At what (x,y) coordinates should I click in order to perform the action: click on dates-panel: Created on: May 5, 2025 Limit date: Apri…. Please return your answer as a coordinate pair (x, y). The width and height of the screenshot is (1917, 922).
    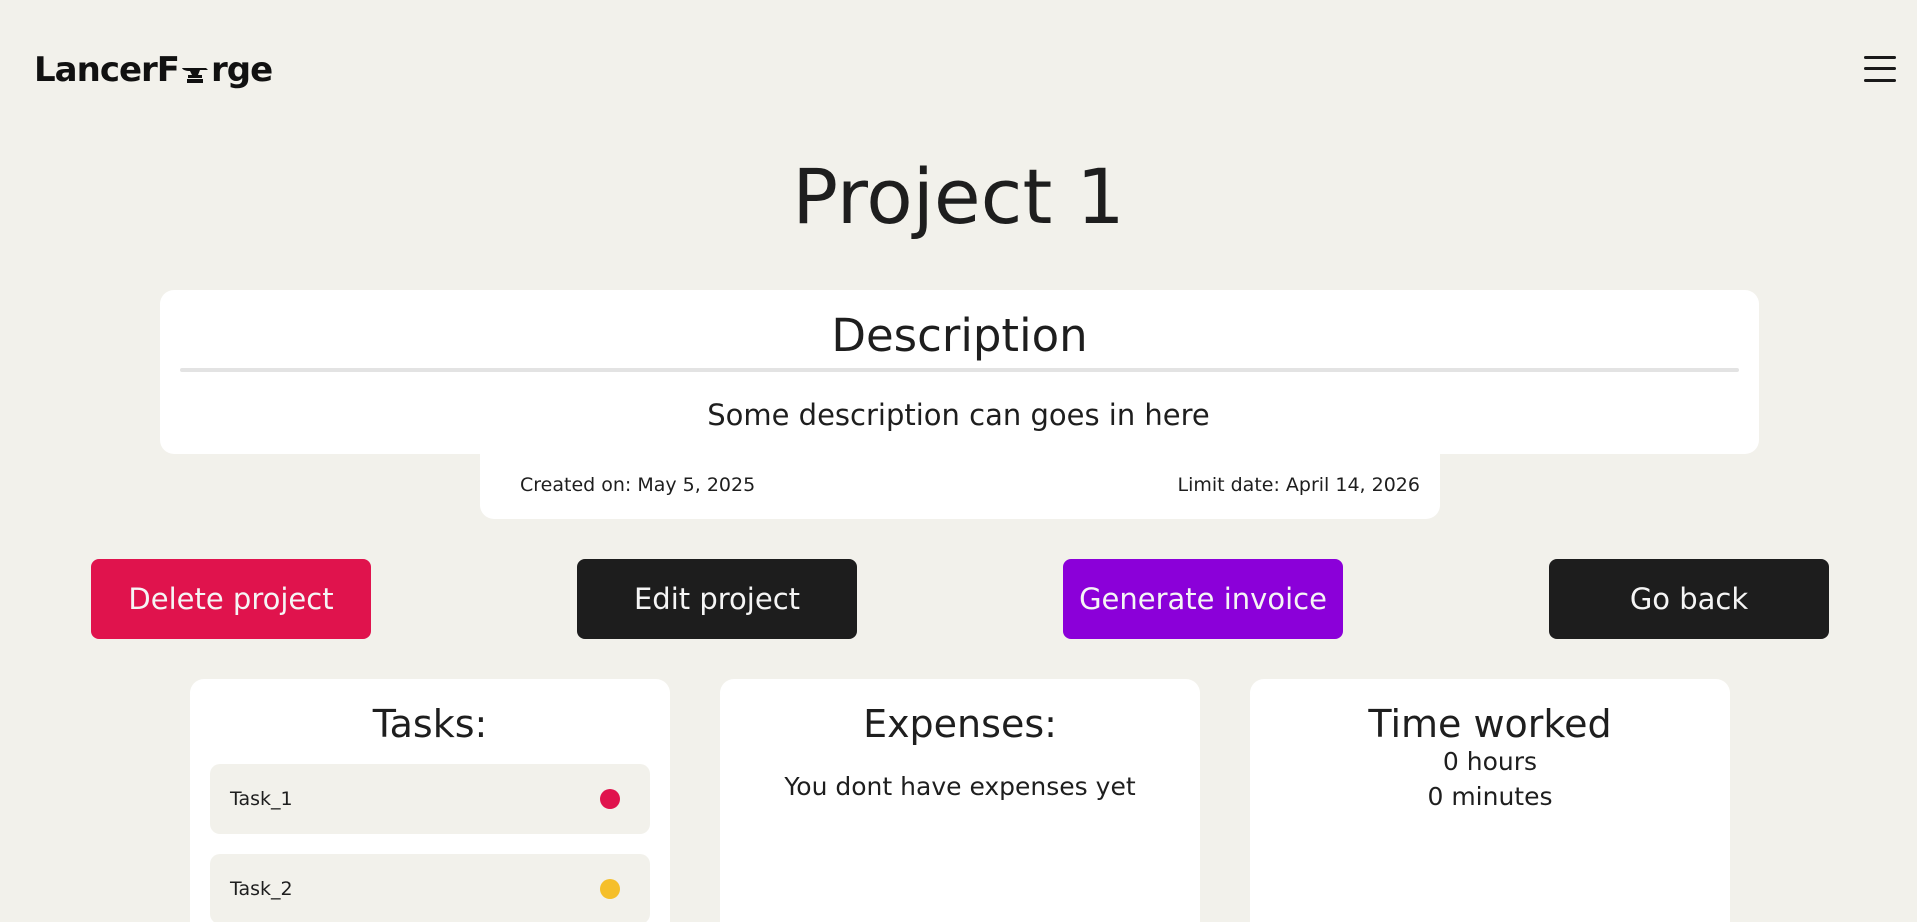
    Looking at the image, I should click on (960, 484).